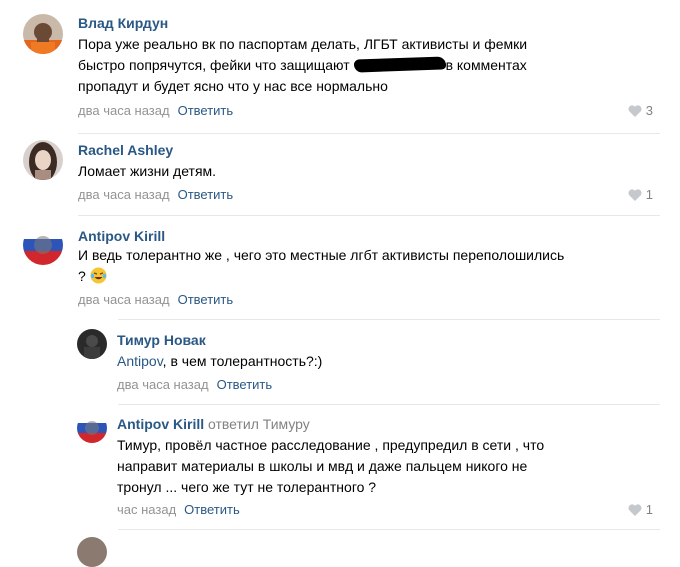 The height and width of the screenshot is (567, 680). Describe the element at coordinates (161, 340) in the screenshot. I see `comment-author: Тимур Новак` at that location.